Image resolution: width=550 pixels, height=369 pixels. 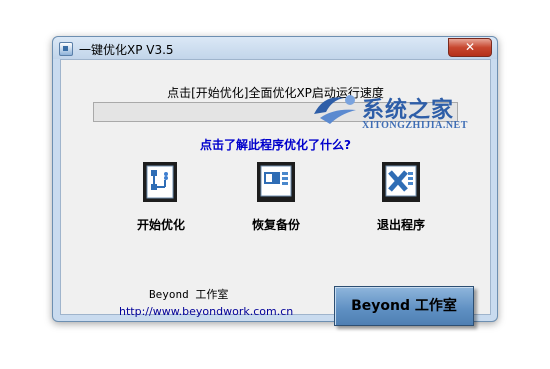 What do you see at coordinates (335, 109) in the screenshot?
I see `watermark-logo-icon` at bounding box center [335, 109].